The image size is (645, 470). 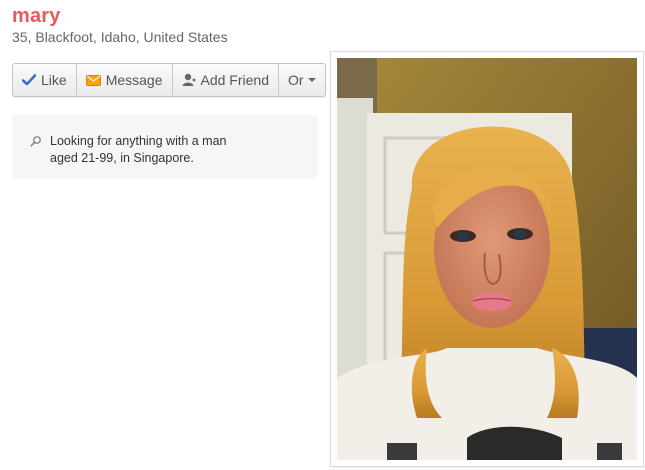 What do you see at coordinates (189, 80) in the screenshot?
I see `person-plus-icon` at bounding box center [189, 80].